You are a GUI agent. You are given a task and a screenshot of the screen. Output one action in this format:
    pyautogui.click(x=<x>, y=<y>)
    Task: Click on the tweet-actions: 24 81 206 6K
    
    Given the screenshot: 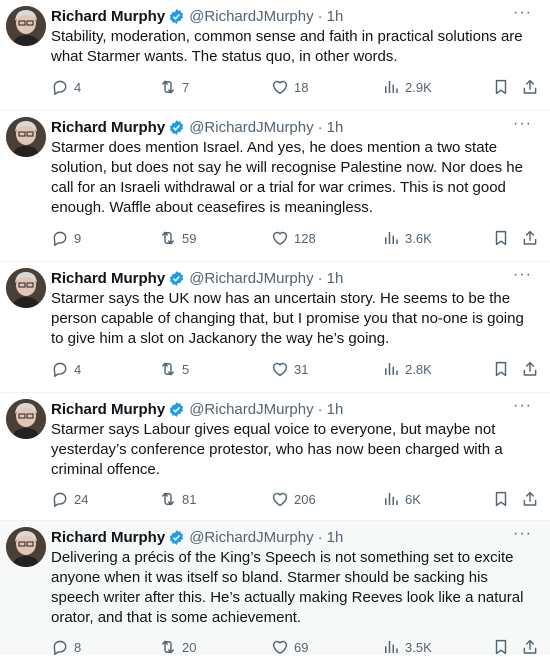 What is the action you would take?
    pyautogui.click(x=295, y=499)
    